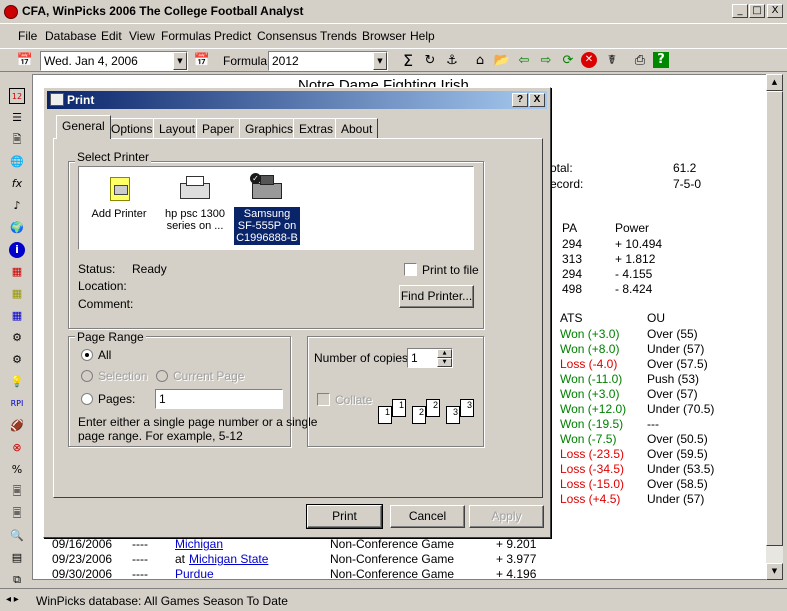 Image resolution: width=787 pixels, height=611 pixels. Describe the element at coordinates (17, 250) in the screenshot. I see `info-icon: i` at that location.